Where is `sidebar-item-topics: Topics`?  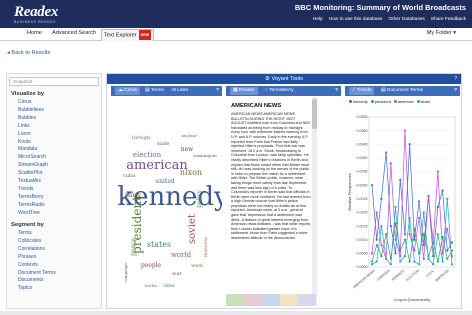
sidebar-item-topics: Topics is located at coordinates (37, 289).